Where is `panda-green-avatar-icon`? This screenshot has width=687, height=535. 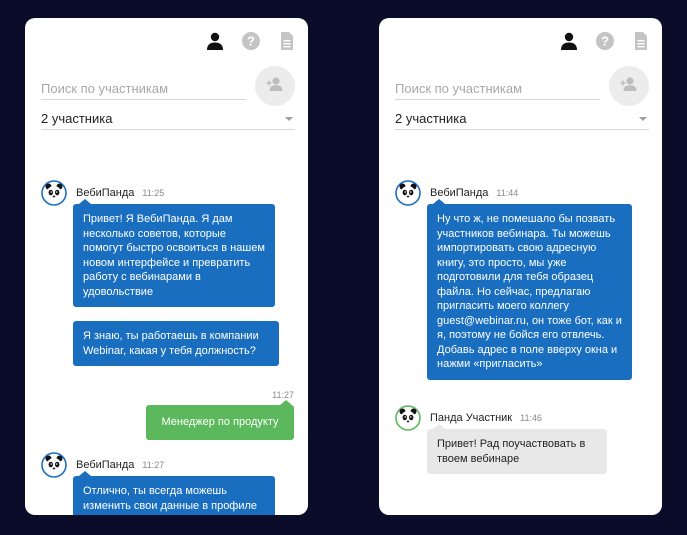
panda-green-avatar-icon is located at coordinates (408, 418).